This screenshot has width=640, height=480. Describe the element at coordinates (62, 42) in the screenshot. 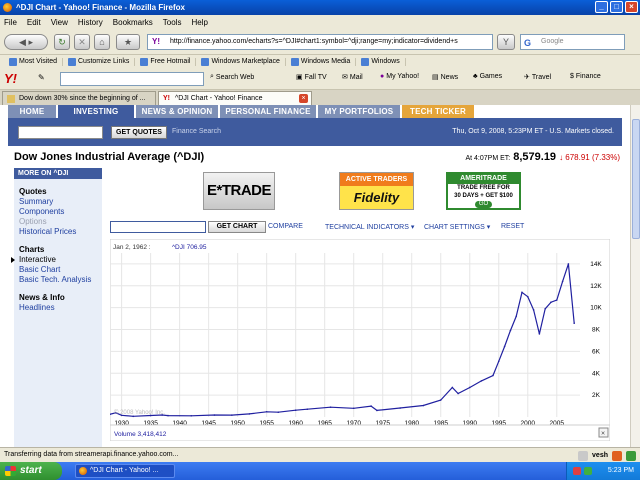

I see `reload-button: ↻` at that location.